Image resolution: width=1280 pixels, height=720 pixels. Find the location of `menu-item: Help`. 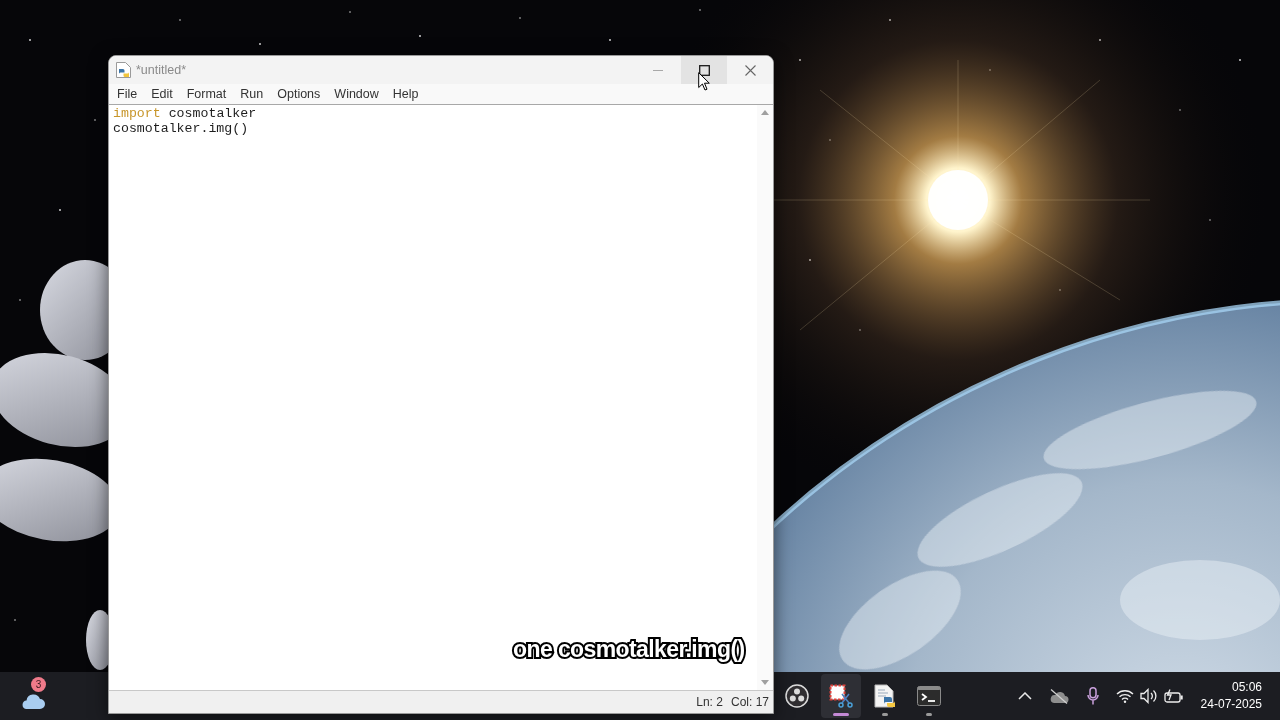

menu-item: Help is located at coordinates (405, 94).